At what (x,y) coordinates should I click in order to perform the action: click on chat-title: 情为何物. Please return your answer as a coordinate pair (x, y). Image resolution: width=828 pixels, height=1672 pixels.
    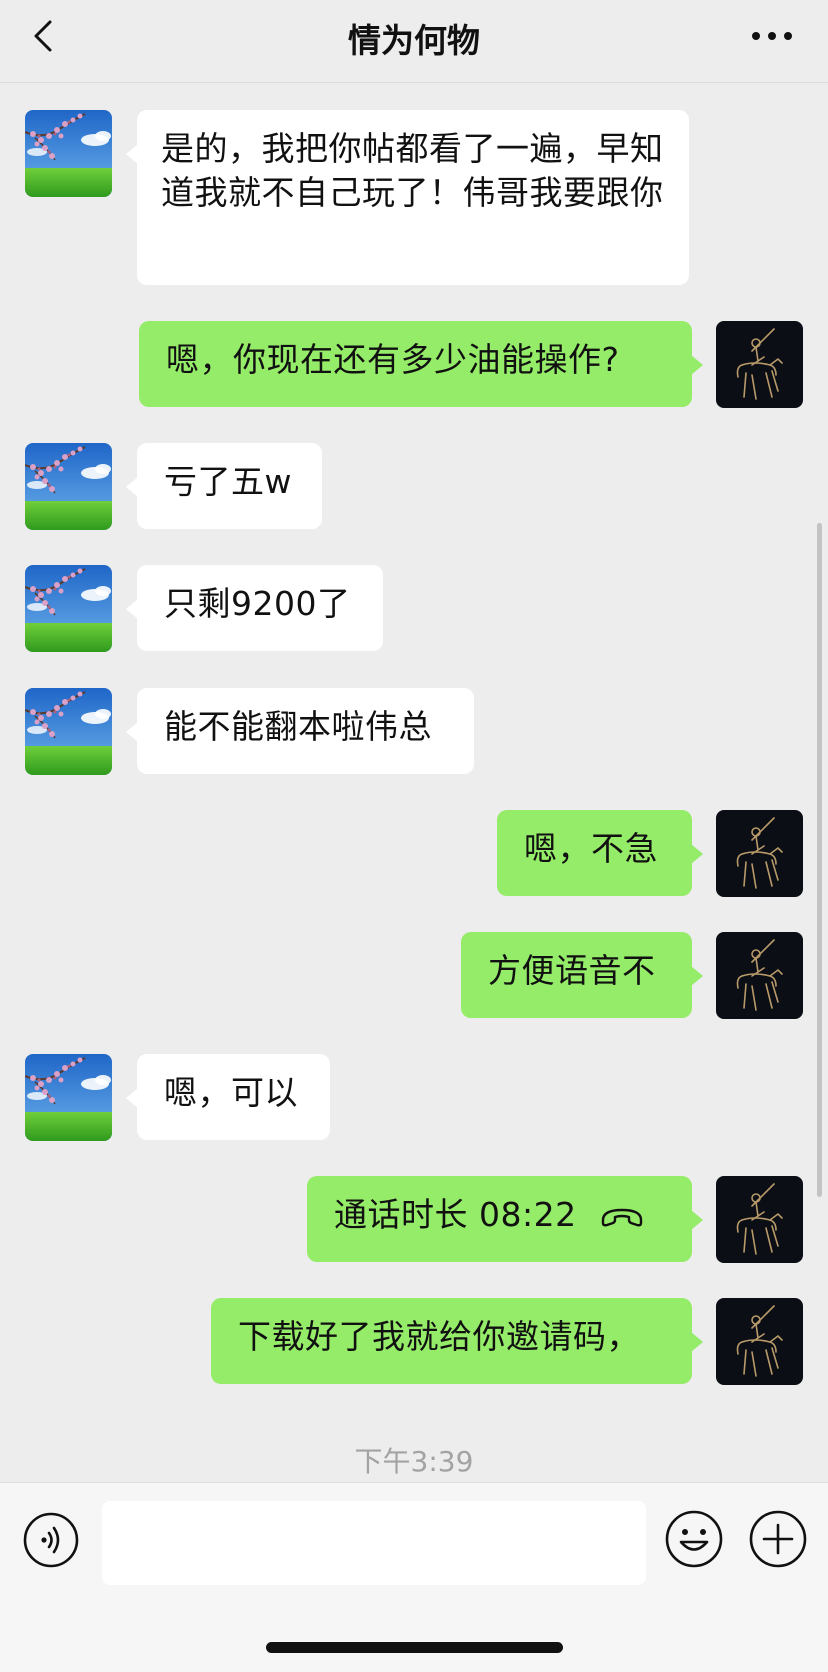
    Looking at the image, I should click on (414, 40).